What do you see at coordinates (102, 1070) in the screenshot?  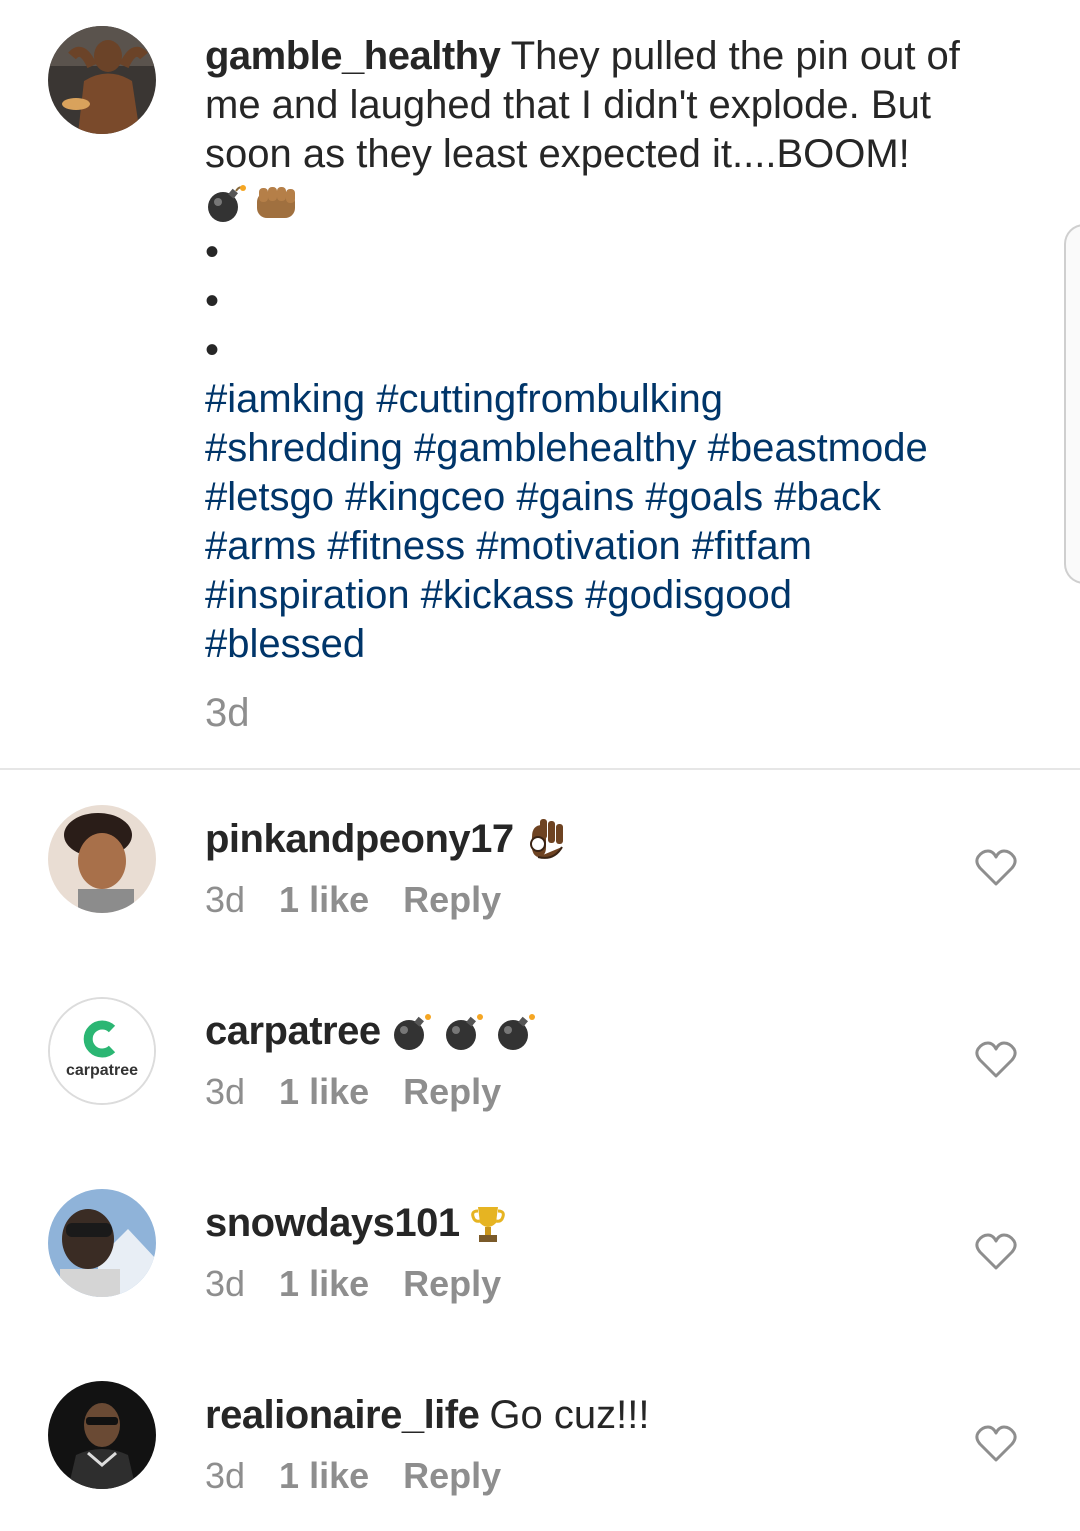 I see `svg-text: carpatree` at bounding box center [102, 1070].